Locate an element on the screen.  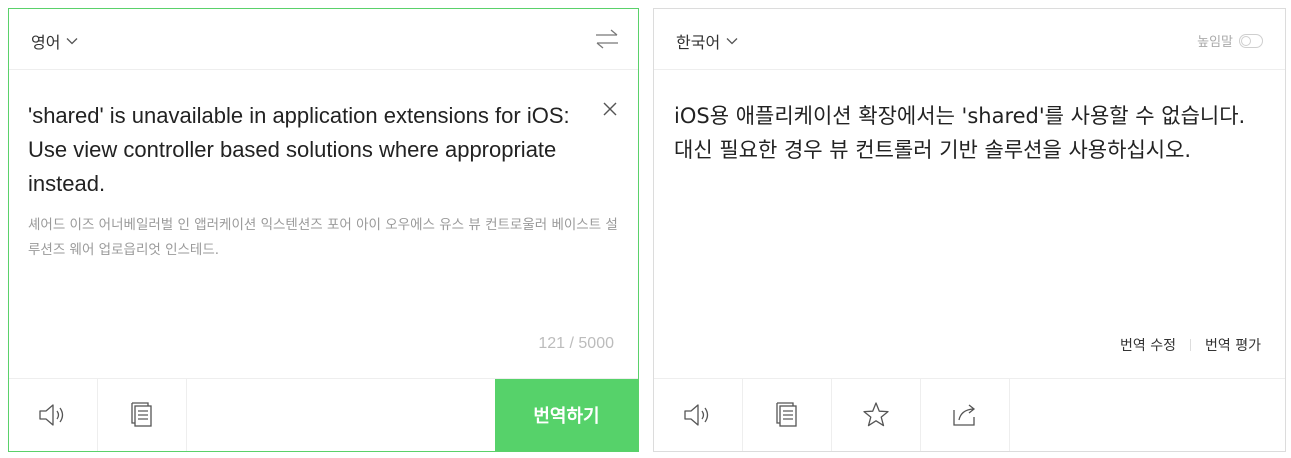
source-copy-button is located at coordinates (142, 415).